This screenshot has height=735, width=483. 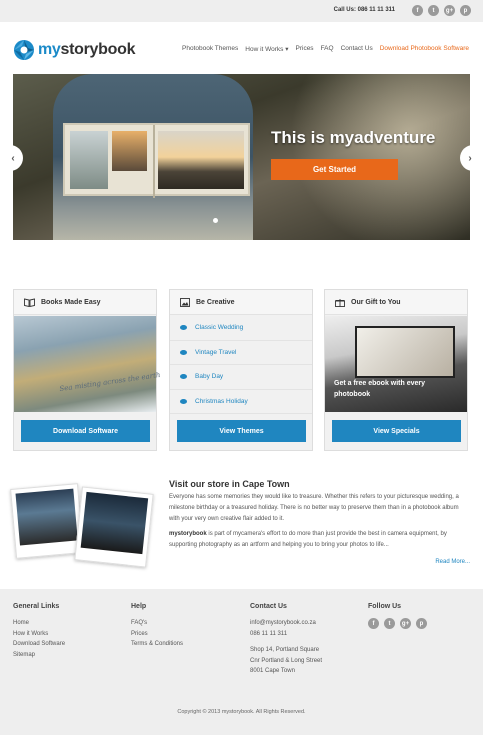 I want to click on footer-follow: Follow Us f t g+ p, so click(x=397, y=616).